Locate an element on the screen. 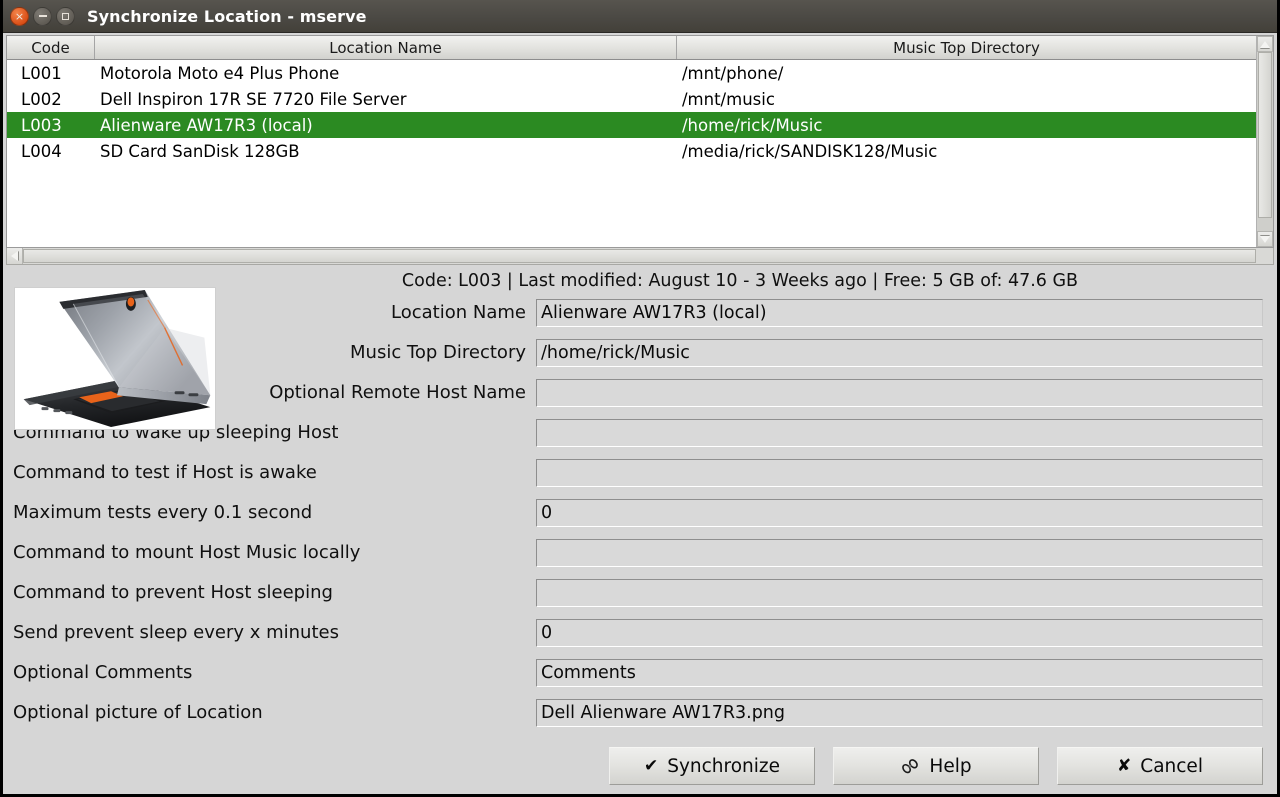 The width and height of the screenshot is (1280, 797). alienware-laptop-image is located at coordinates (115, 358).